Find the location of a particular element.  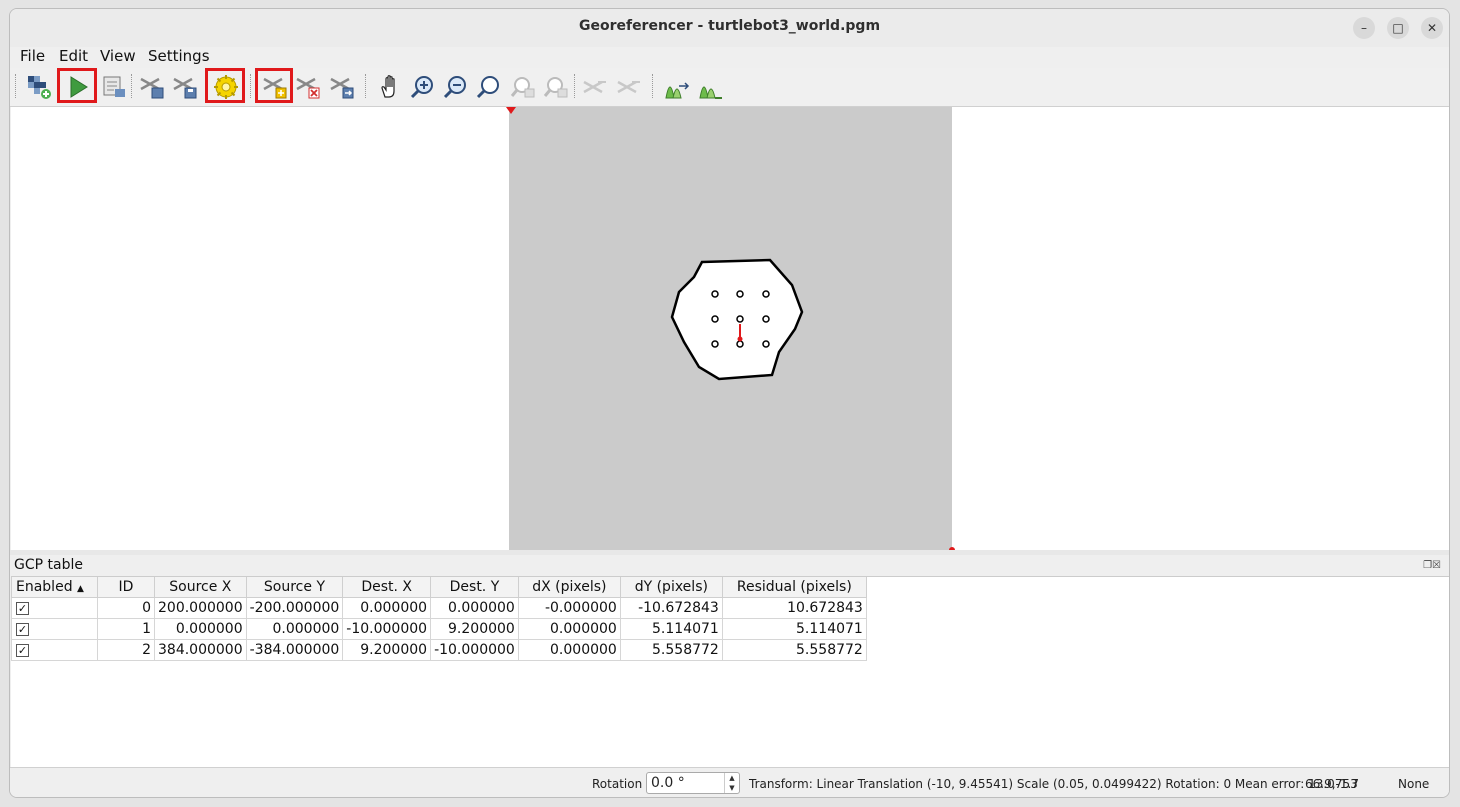

float-dock-icon: ❐ is located at coordinates (1427, 565).